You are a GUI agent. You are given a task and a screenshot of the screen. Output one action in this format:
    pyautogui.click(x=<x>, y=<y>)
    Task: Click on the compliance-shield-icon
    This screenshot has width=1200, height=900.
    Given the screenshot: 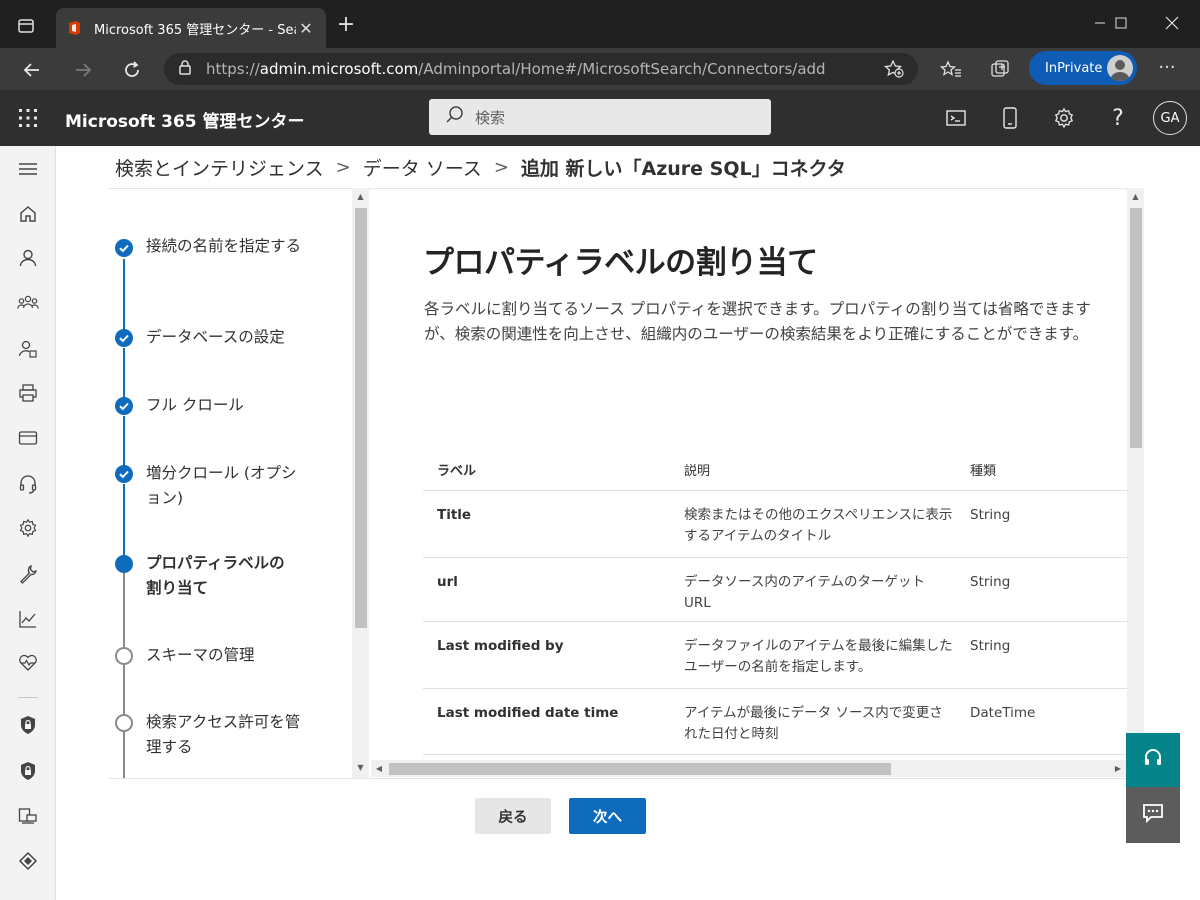 What is the action you would take?
    pyautogui.click(x=28, y=771)
    